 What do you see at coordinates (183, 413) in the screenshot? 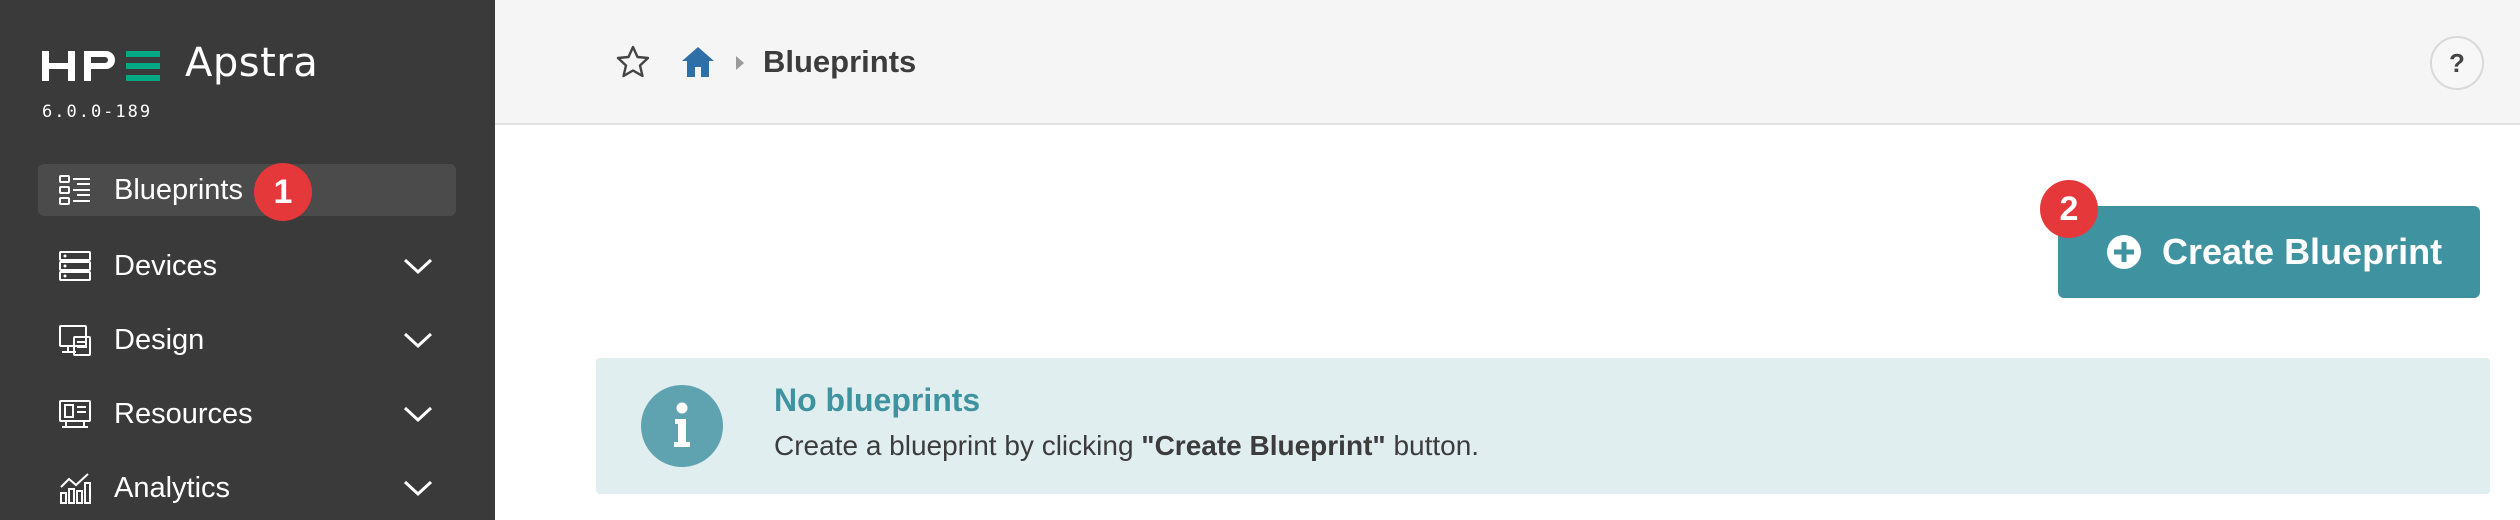
I see `sidebar-item-label: Resources` at bounding box center [183, 413].